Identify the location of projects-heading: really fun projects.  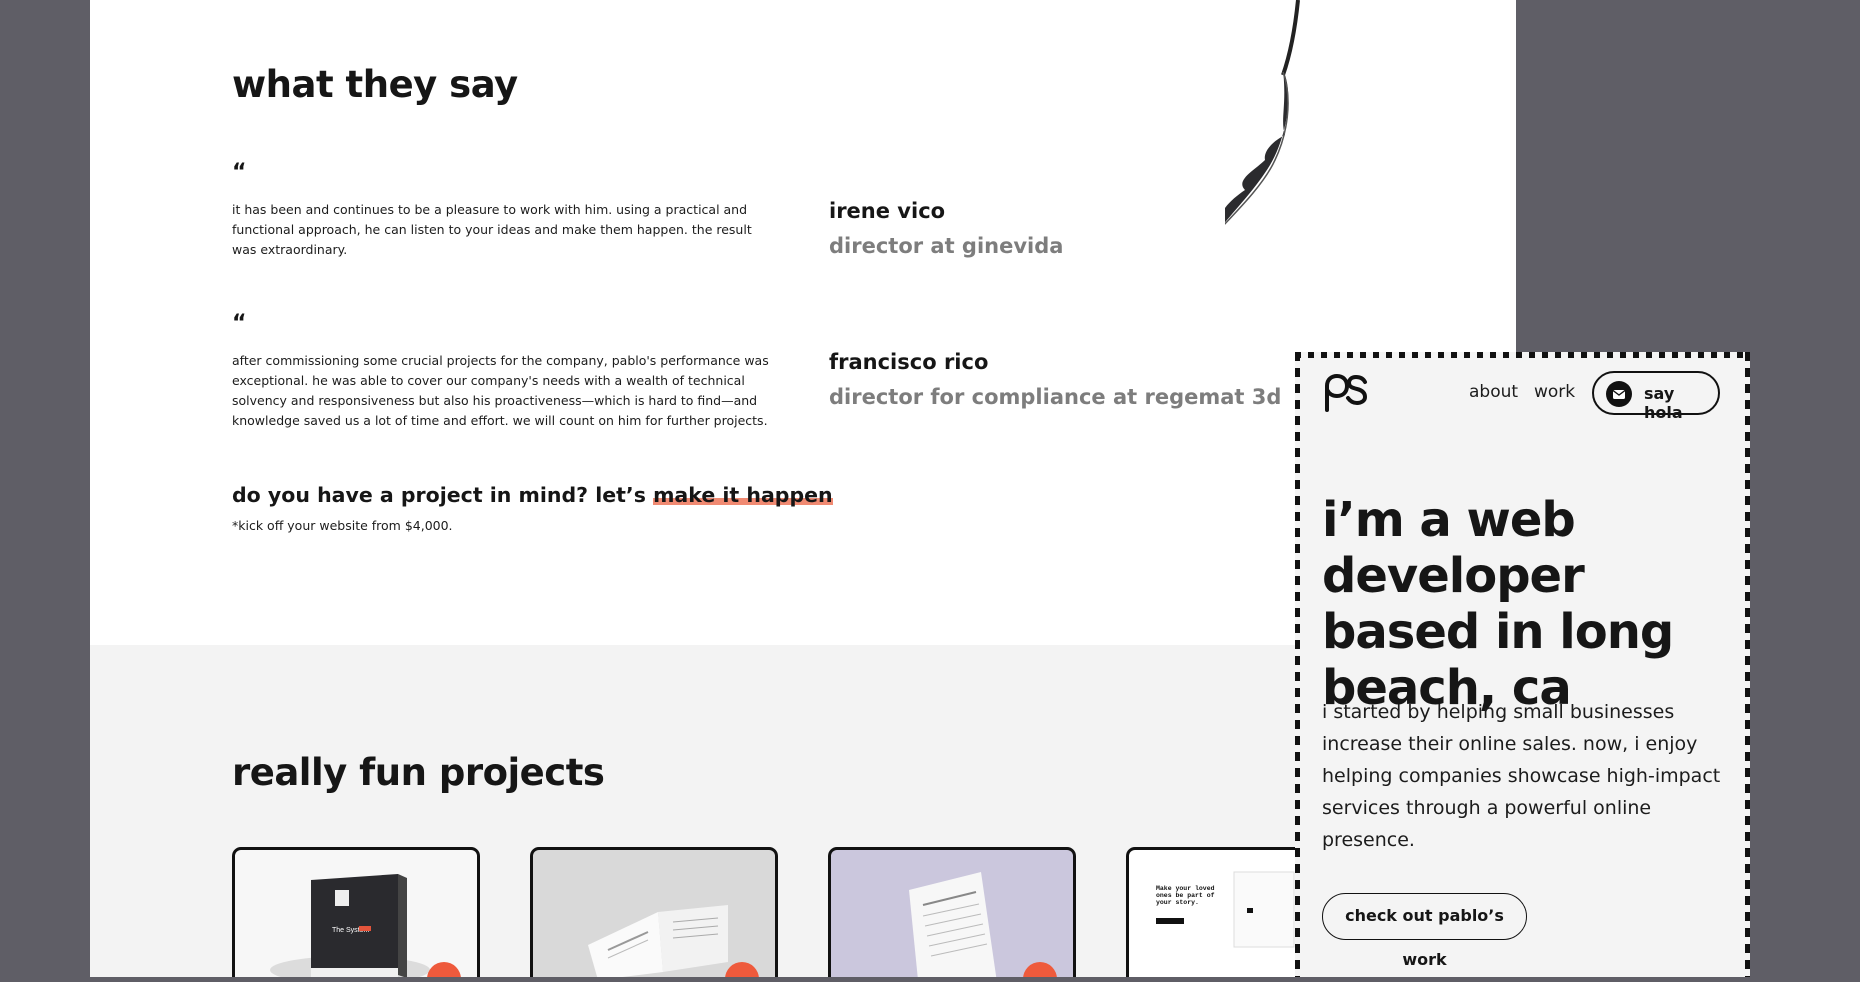
(418, 772).